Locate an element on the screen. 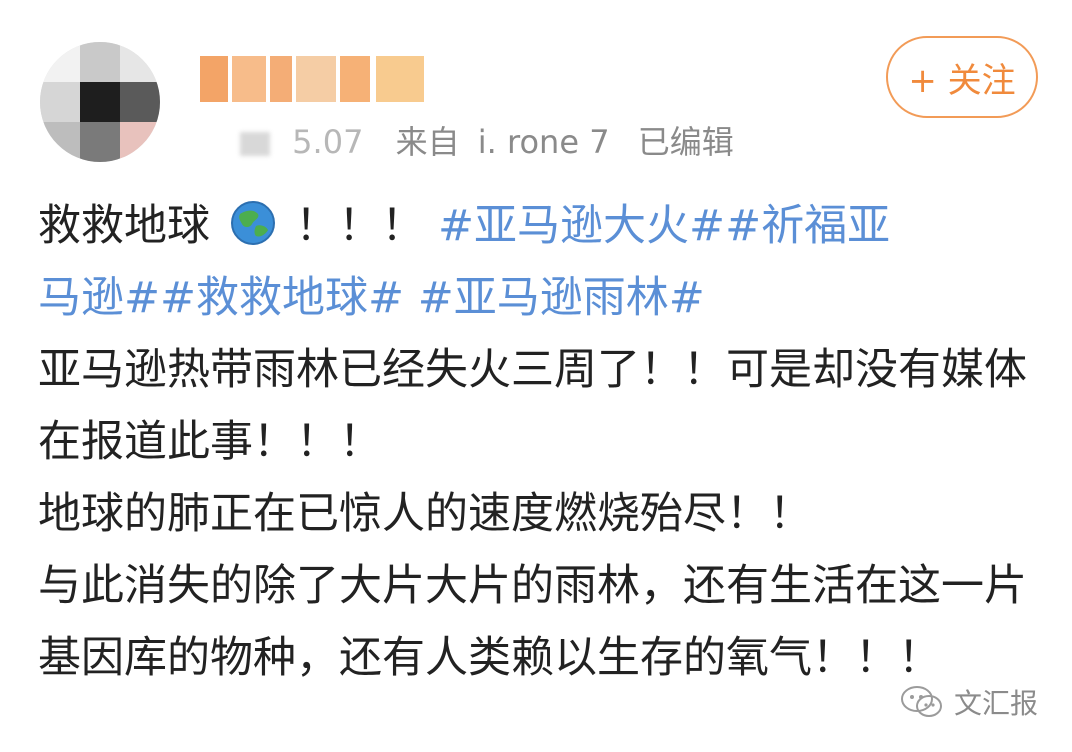  obscured-time is located at coordinates (255, 144).